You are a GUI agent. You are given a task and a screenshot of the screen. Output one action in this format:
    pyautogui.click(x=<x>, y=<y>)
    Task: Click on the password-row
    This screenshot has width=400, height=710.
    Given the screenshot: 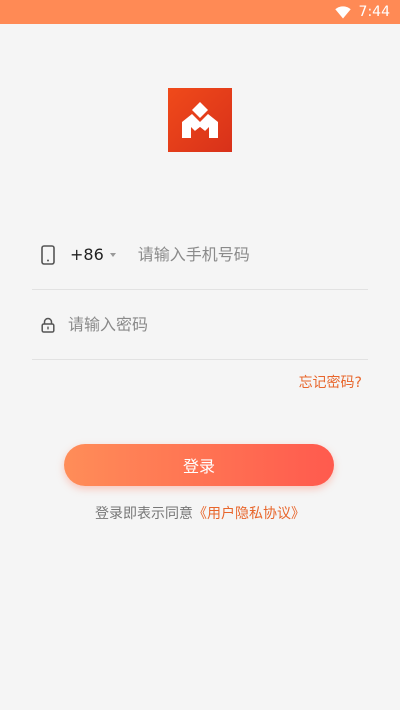 What is the action you would take?
    pyautogui.click(x=200, y=325)
    